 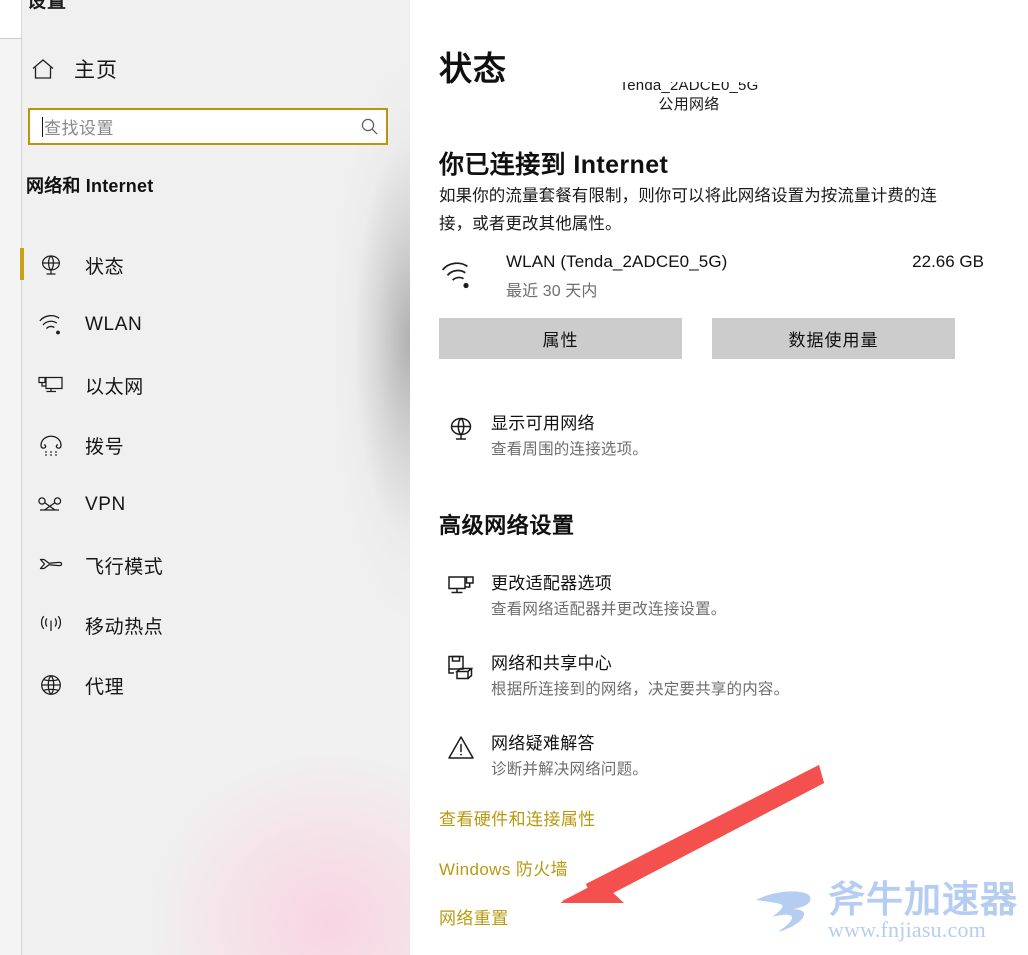 I want to click on sidebar-item-home: 主页, so click(x=207, y=69).